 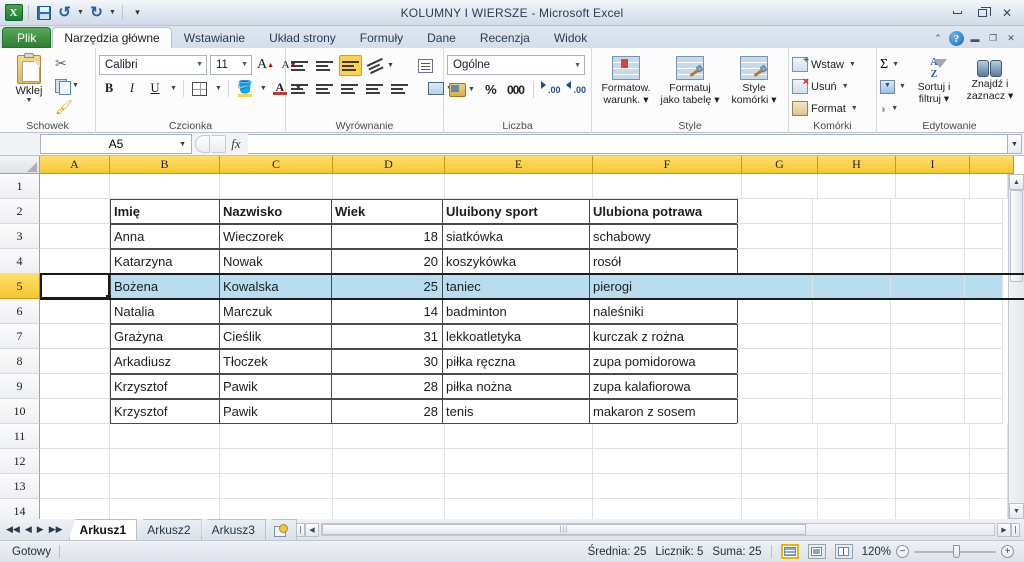 What do you see at coordinates (387, 236) in the screenshot?
I see `cell-D3: 18` at bounding box center [387, 236].